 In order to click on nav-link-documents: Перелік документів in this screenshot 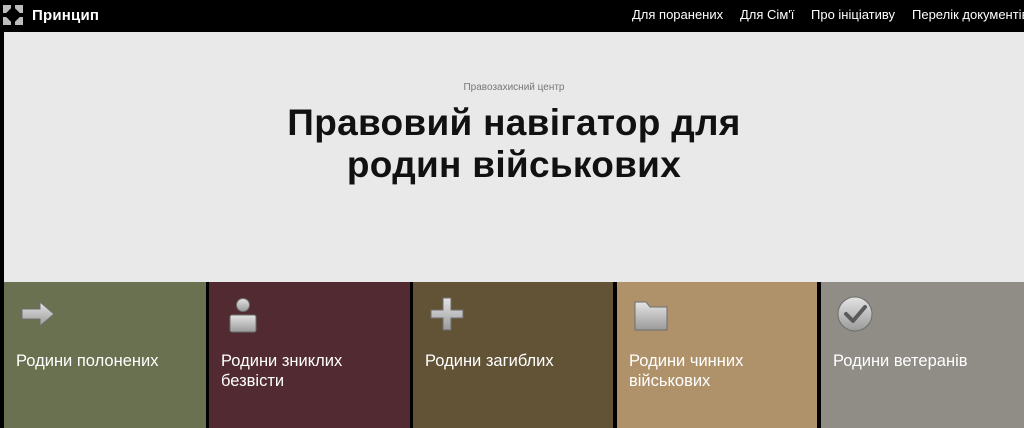, I will do `click(968, 14)`.